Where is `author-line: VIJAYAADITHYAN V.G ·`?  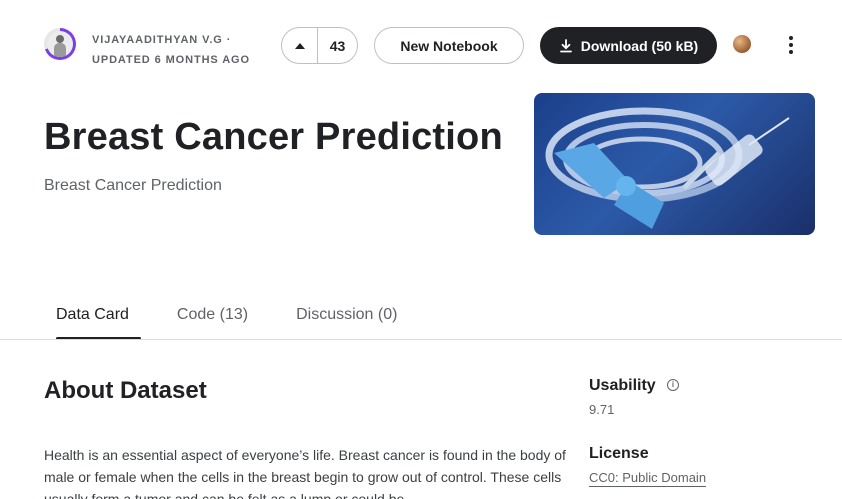
author-line: VIJAYAADITHYAN V.G · is located at coordinates (171, 40).